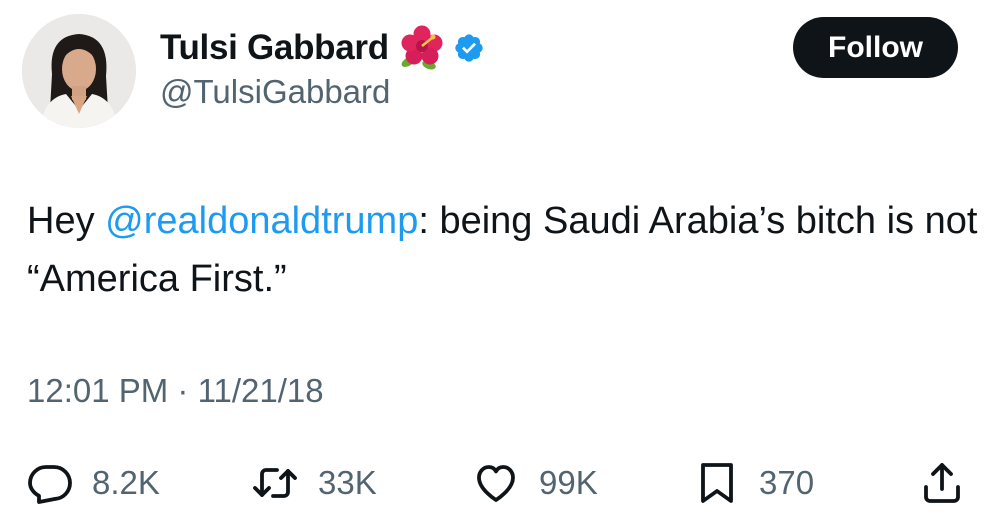 The width and height of the screenshot is (1000, 519). I want to click on like-count: 99K, so click(568, 482).